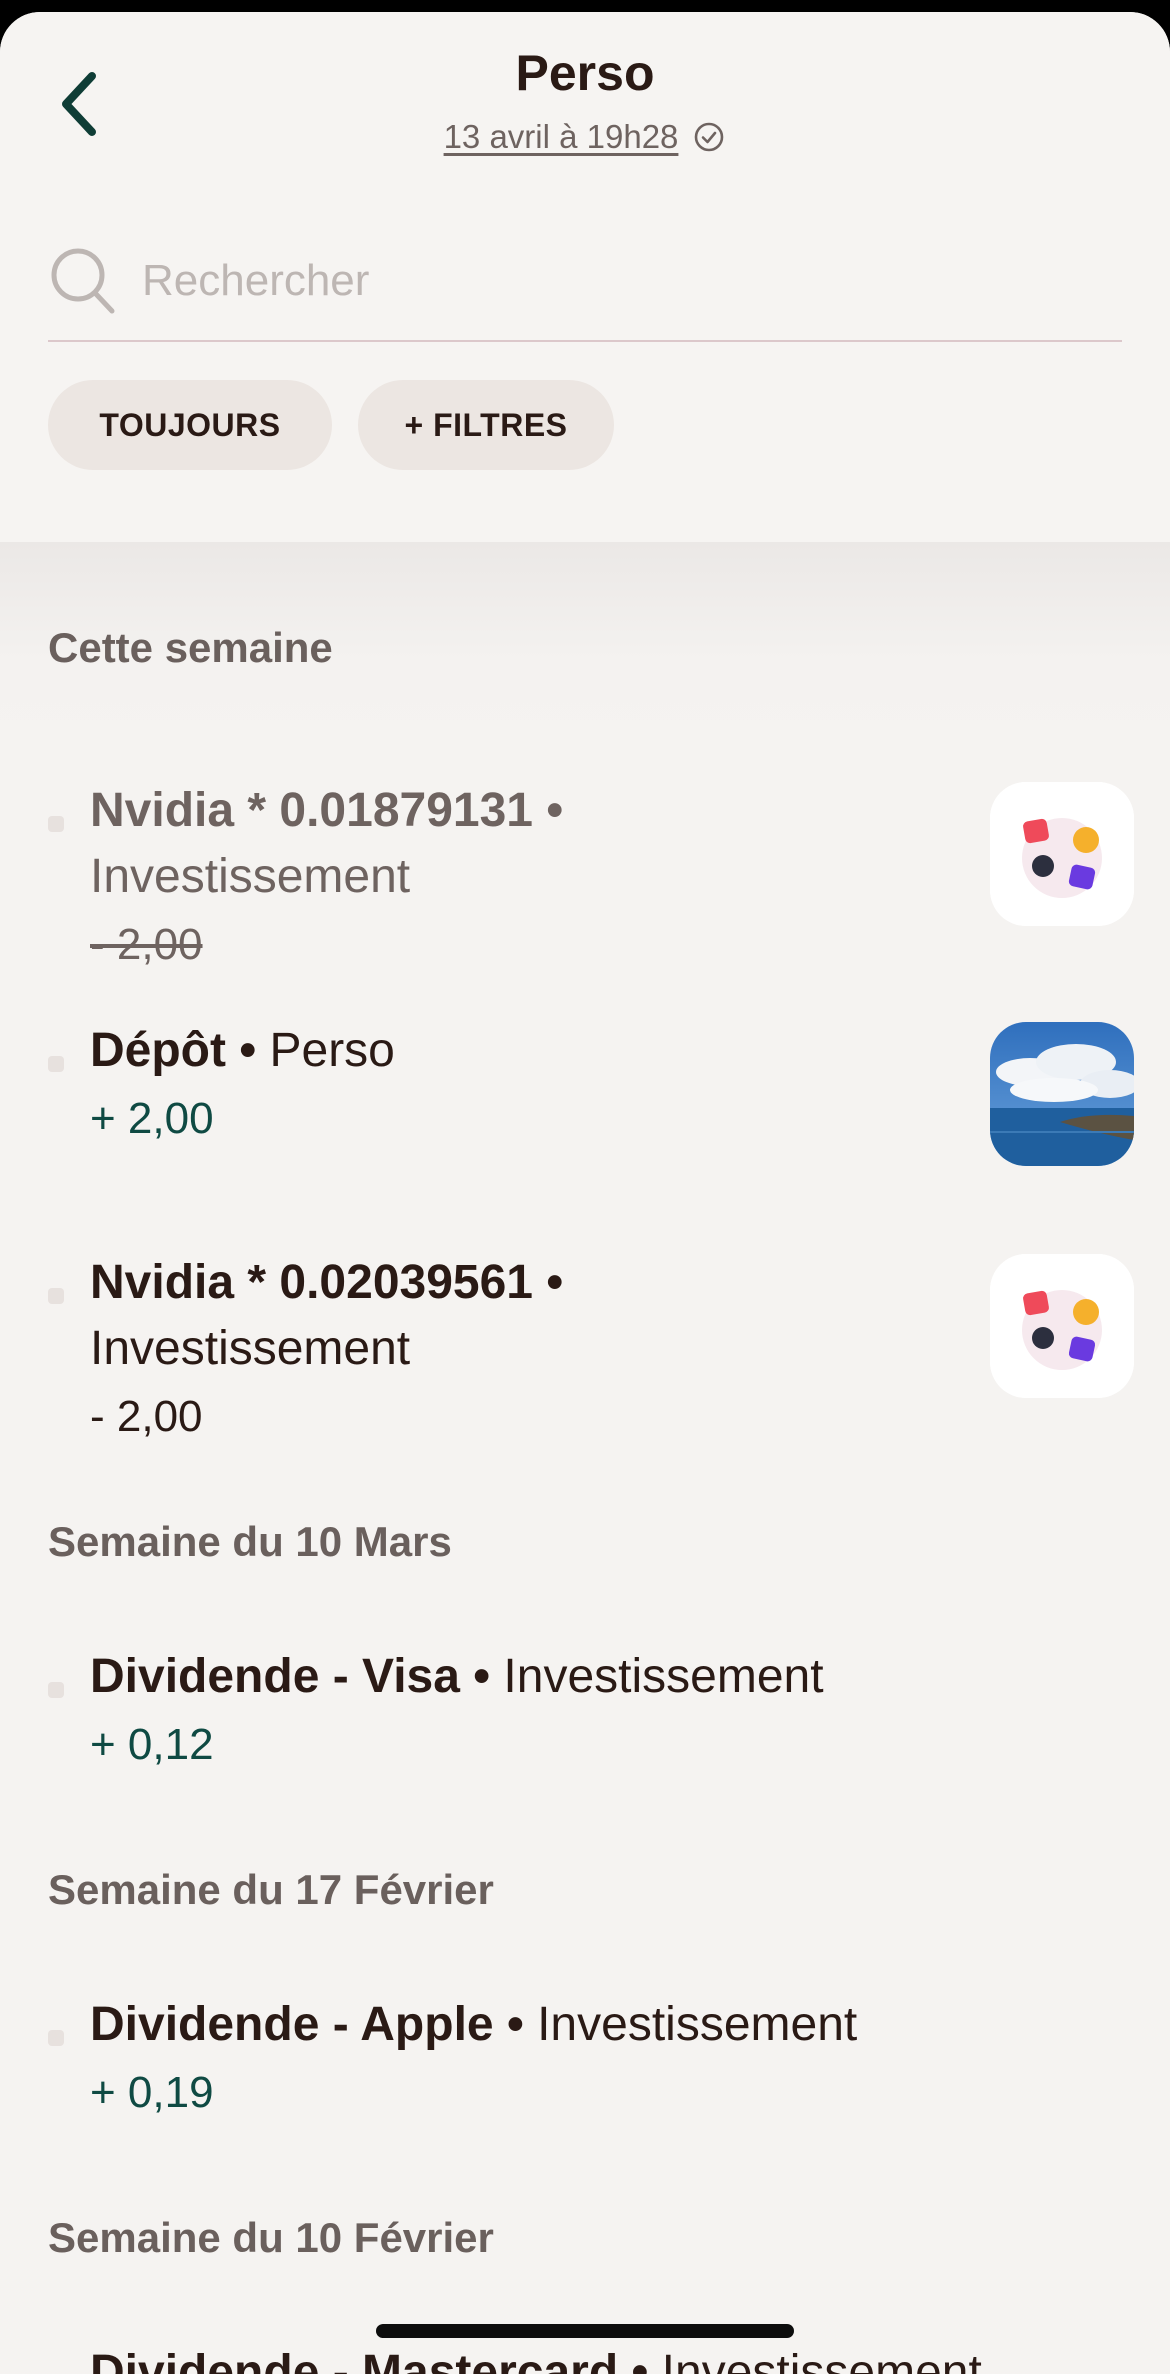 The height and width of the screenshot is (2374, 1170). I want to click on transaction-name: Dépôt, so click(158, 1050).